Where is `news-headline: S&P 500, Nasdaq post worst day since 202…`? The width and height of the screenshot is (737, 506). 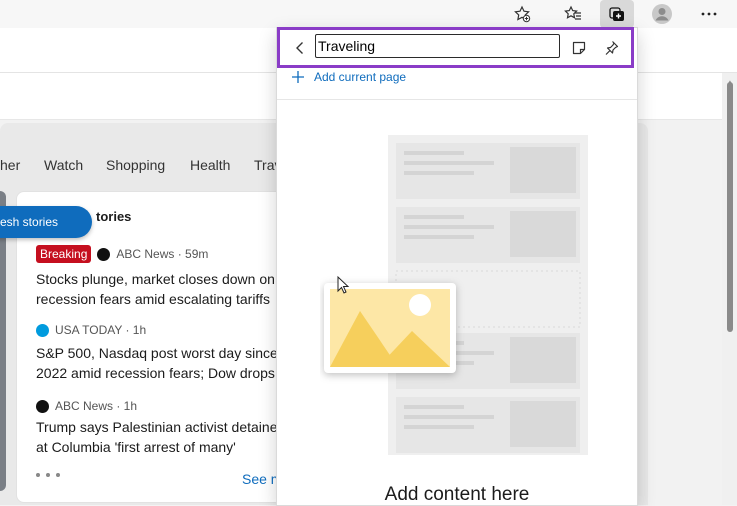 news-headline: S&P 500, Nasdaq post worst day since 202… is located at coordinates (157, 363).